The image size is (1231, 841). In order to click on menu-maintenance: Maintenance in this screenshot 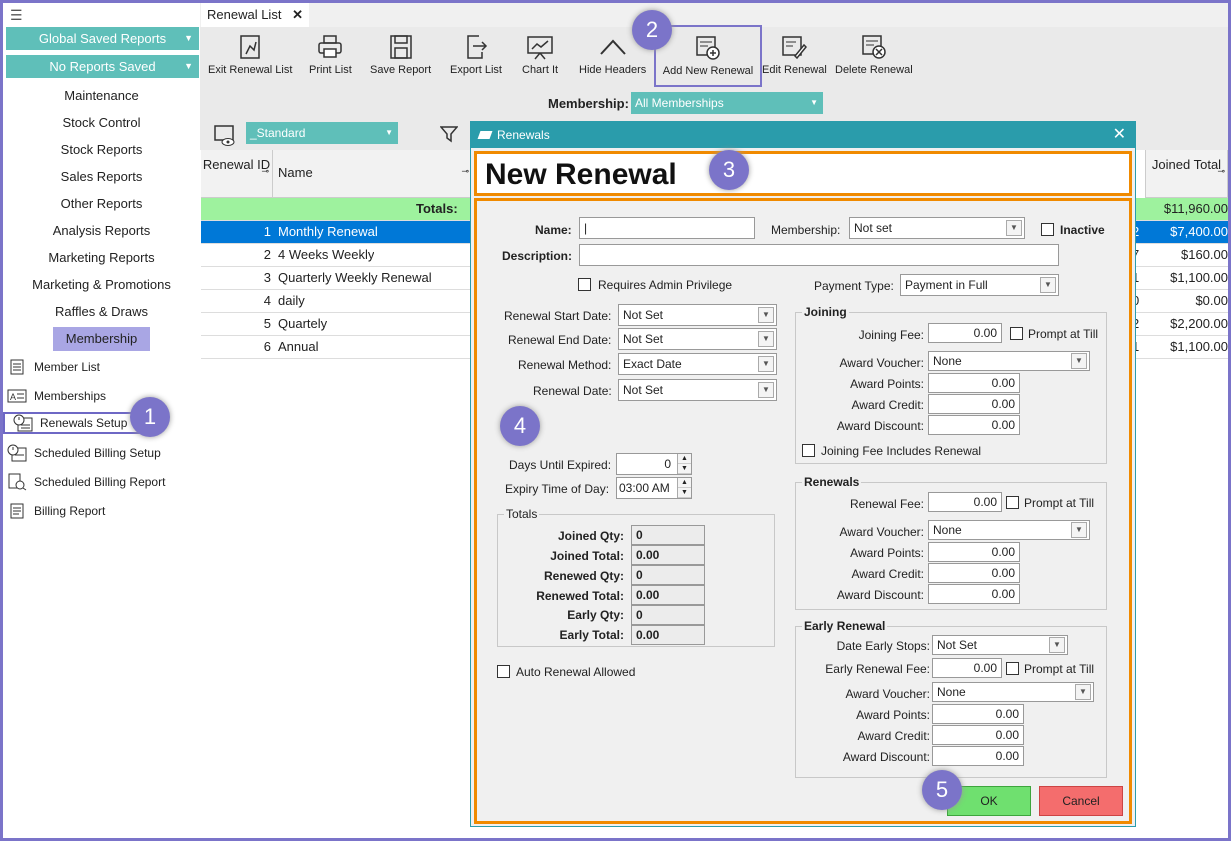, I will do `click(101, 96)`.